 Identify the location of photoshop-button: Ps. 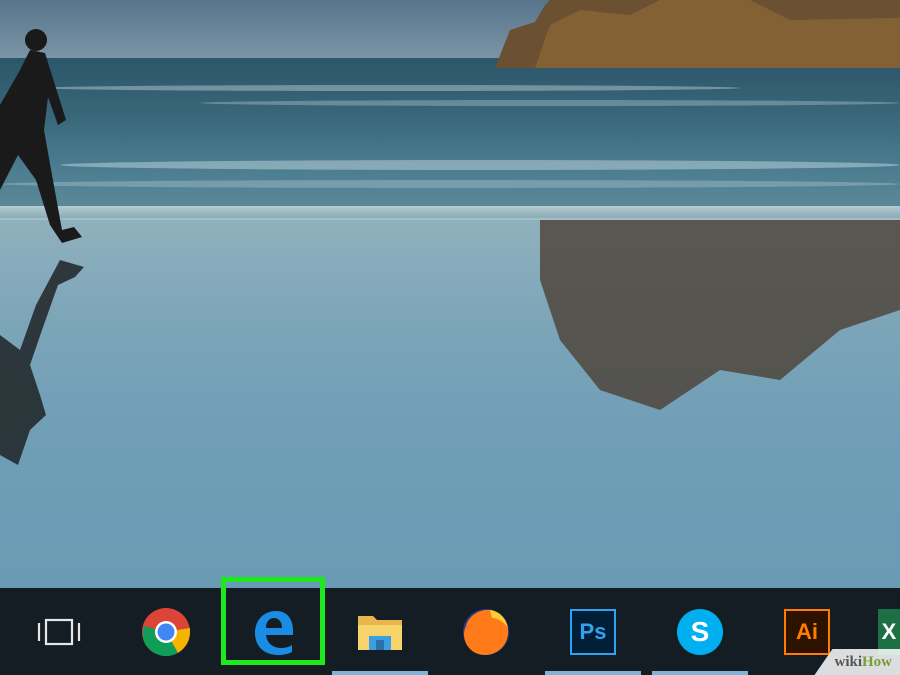
(593, 631).